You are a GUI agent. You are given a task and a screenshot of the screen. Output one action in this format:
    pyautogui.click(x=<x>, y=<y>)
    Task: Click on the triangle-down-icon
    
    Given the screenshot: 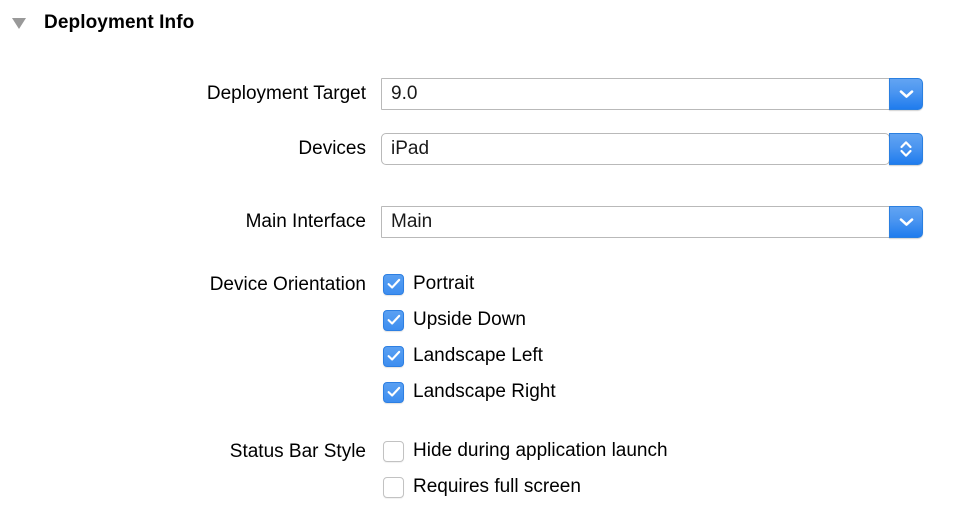 What is the action you would take?
    pyautogui.click(x=19, y=23)
    